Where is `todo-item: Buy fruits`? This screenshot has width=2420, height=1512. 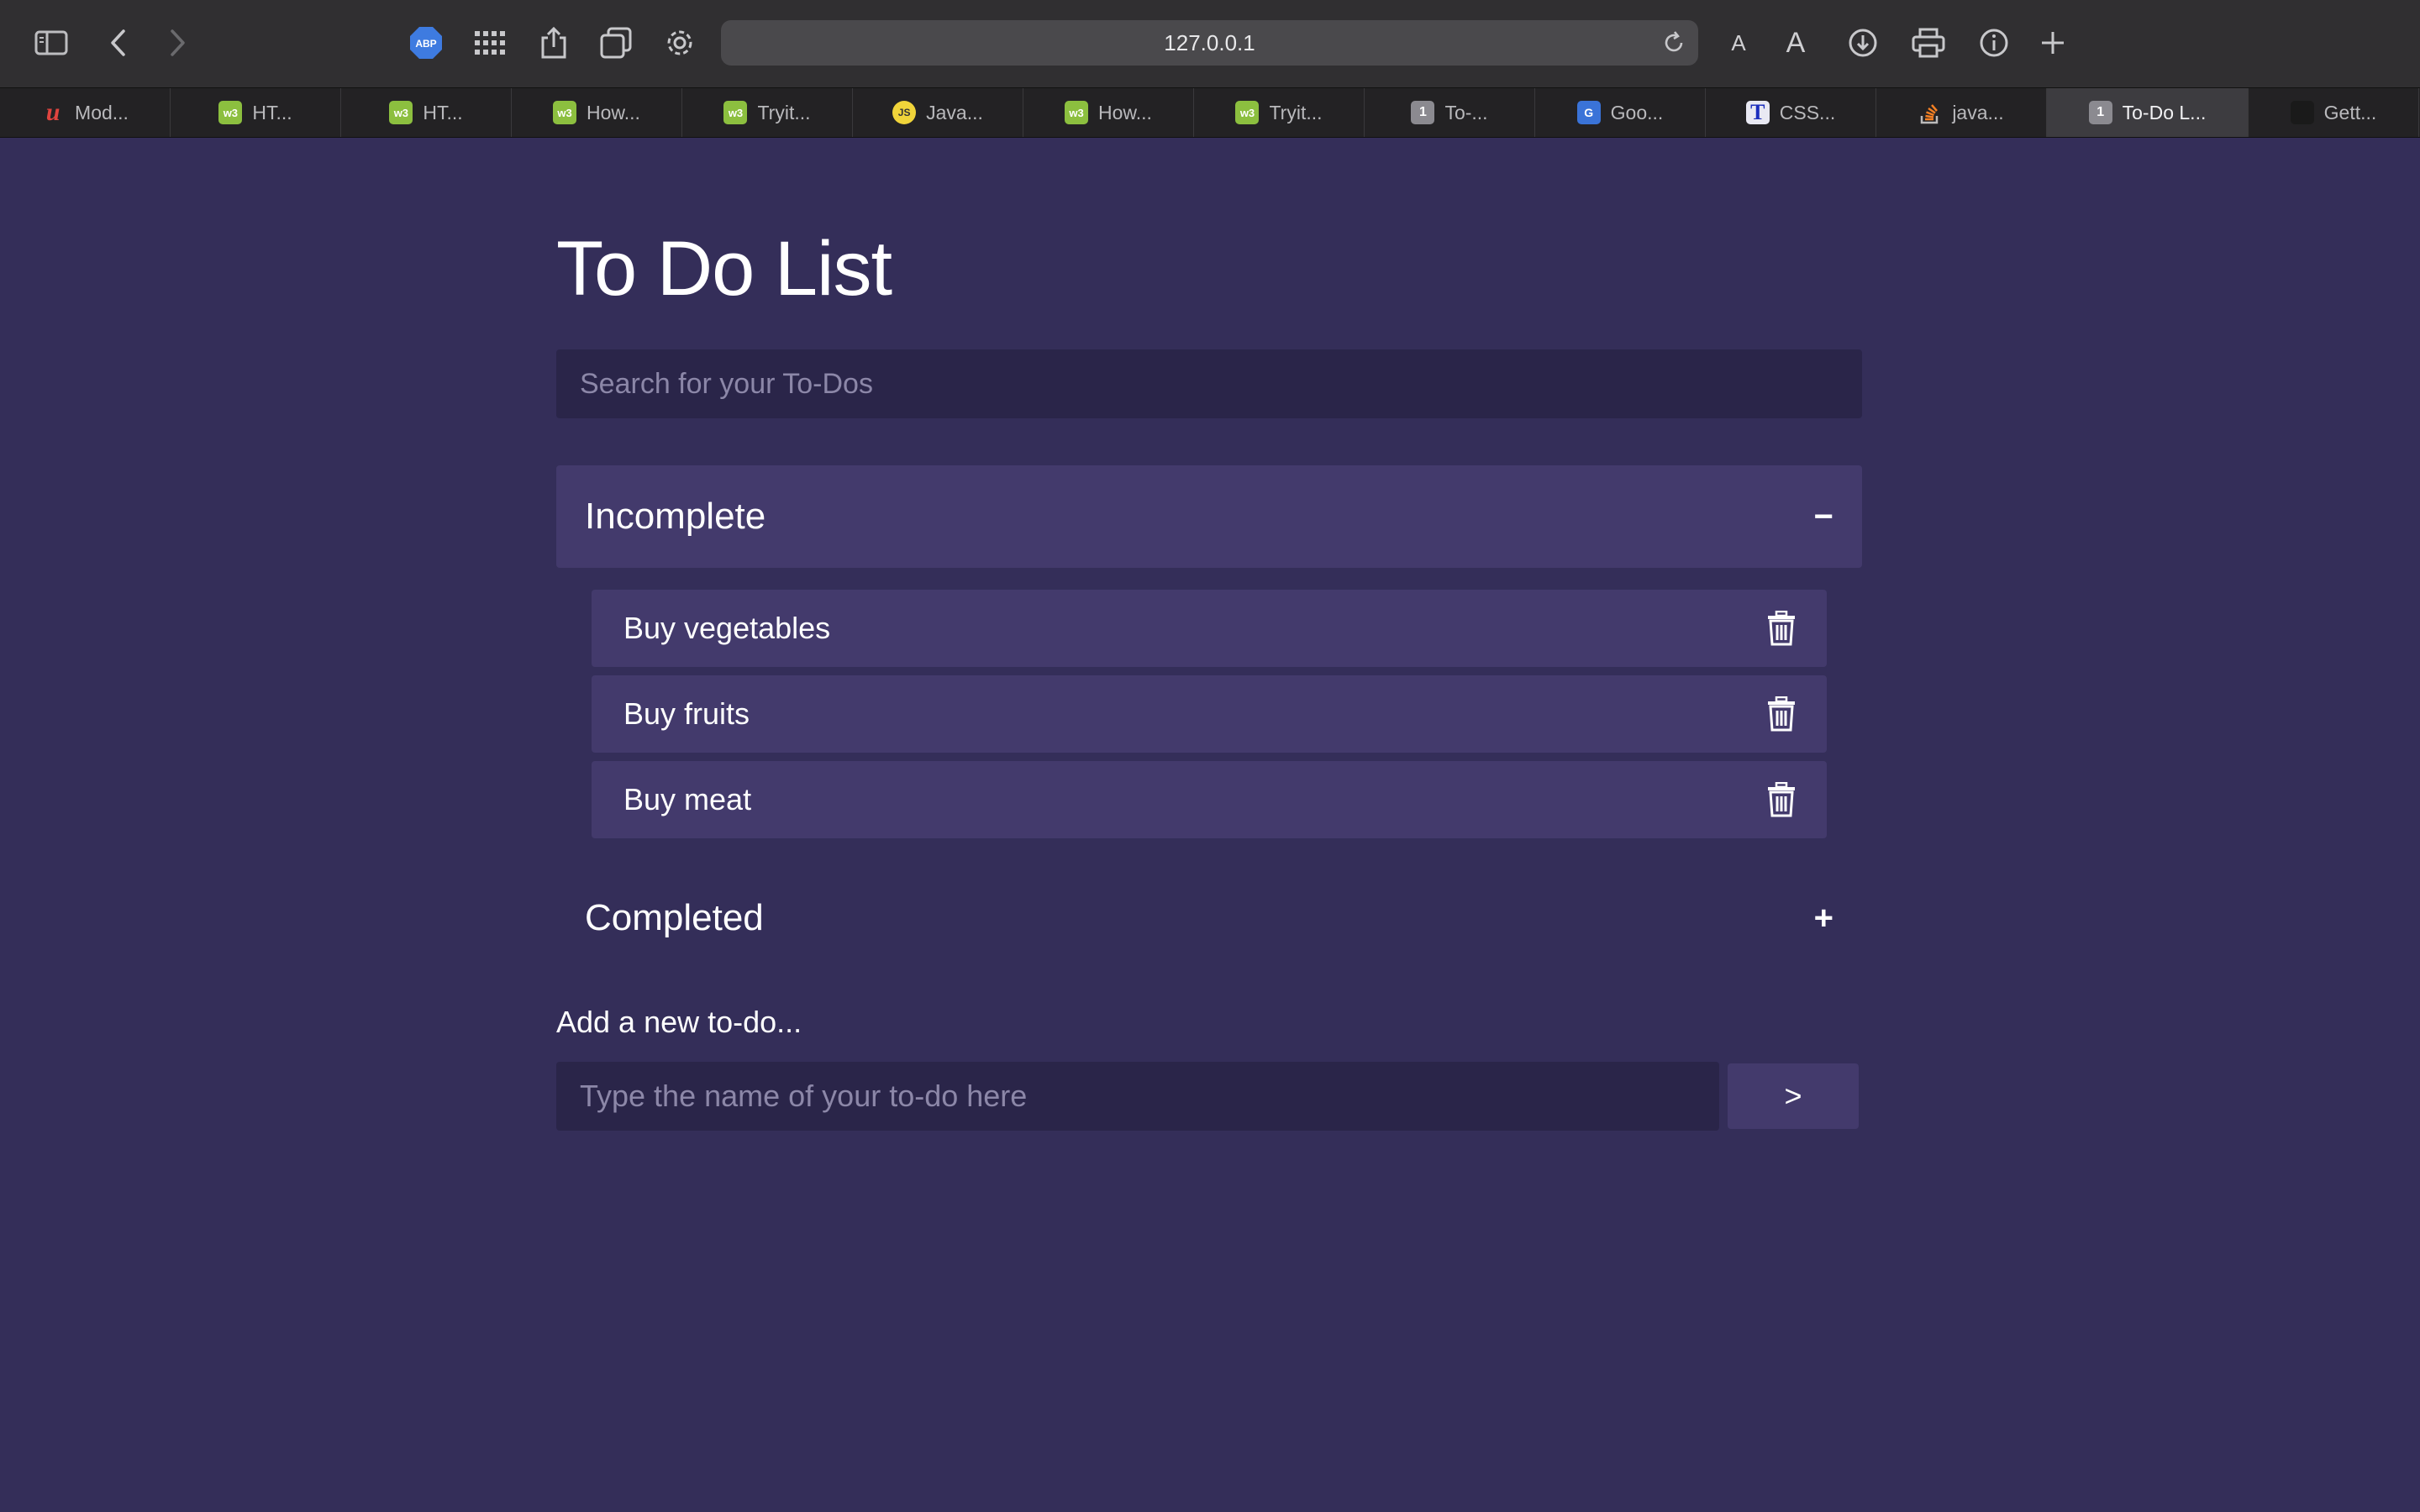 todo-item: Buy fruits is located at coordinates (1209, 714).